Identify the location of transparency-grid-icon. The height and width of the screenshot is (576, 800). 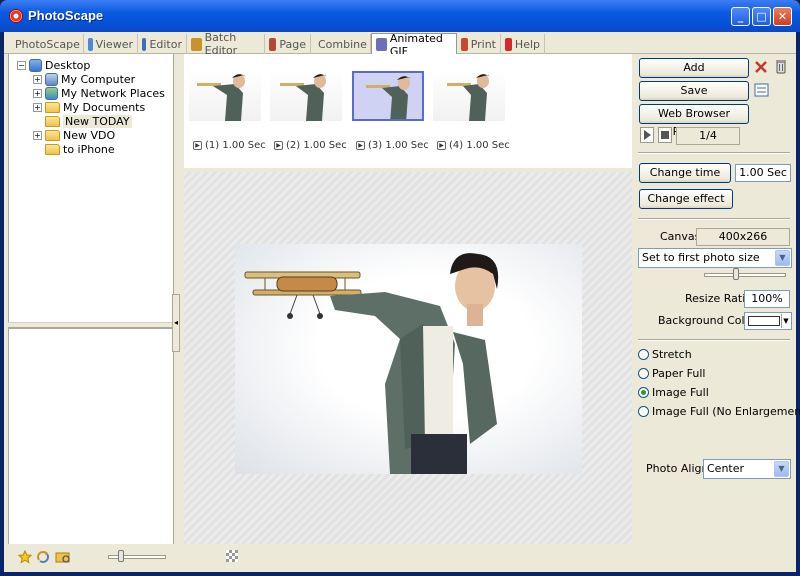
(232, 556).